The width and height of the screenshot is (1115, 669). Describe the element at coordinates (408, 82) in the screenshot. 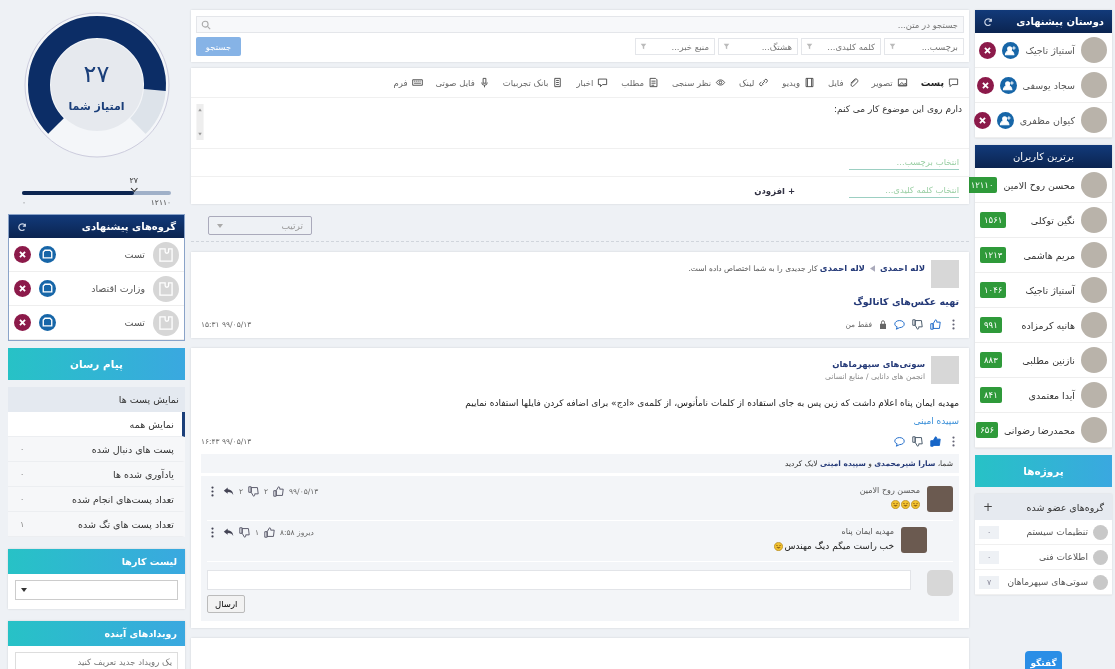

I see `post-type-tab: فرم` at that location.